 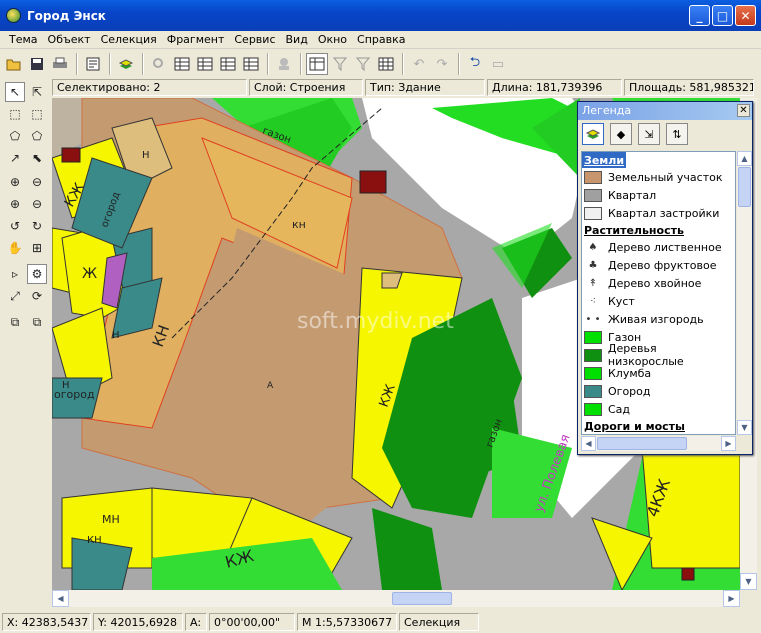 What do you see at coordinates (722, 15) in the screenshot?
I see `maximize-button: □` at bounding box center [722, 15].